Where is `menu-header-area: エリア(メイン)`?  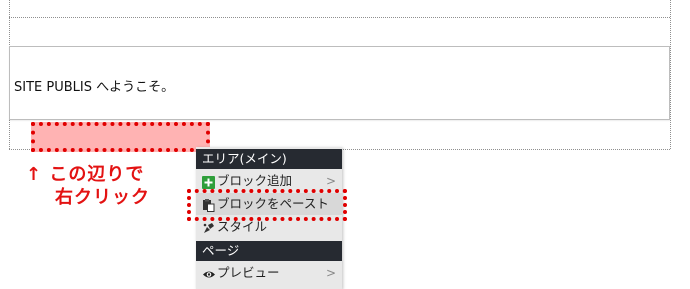
menu-header-area: エリア(メイン) is located at coordinates (269, 159).